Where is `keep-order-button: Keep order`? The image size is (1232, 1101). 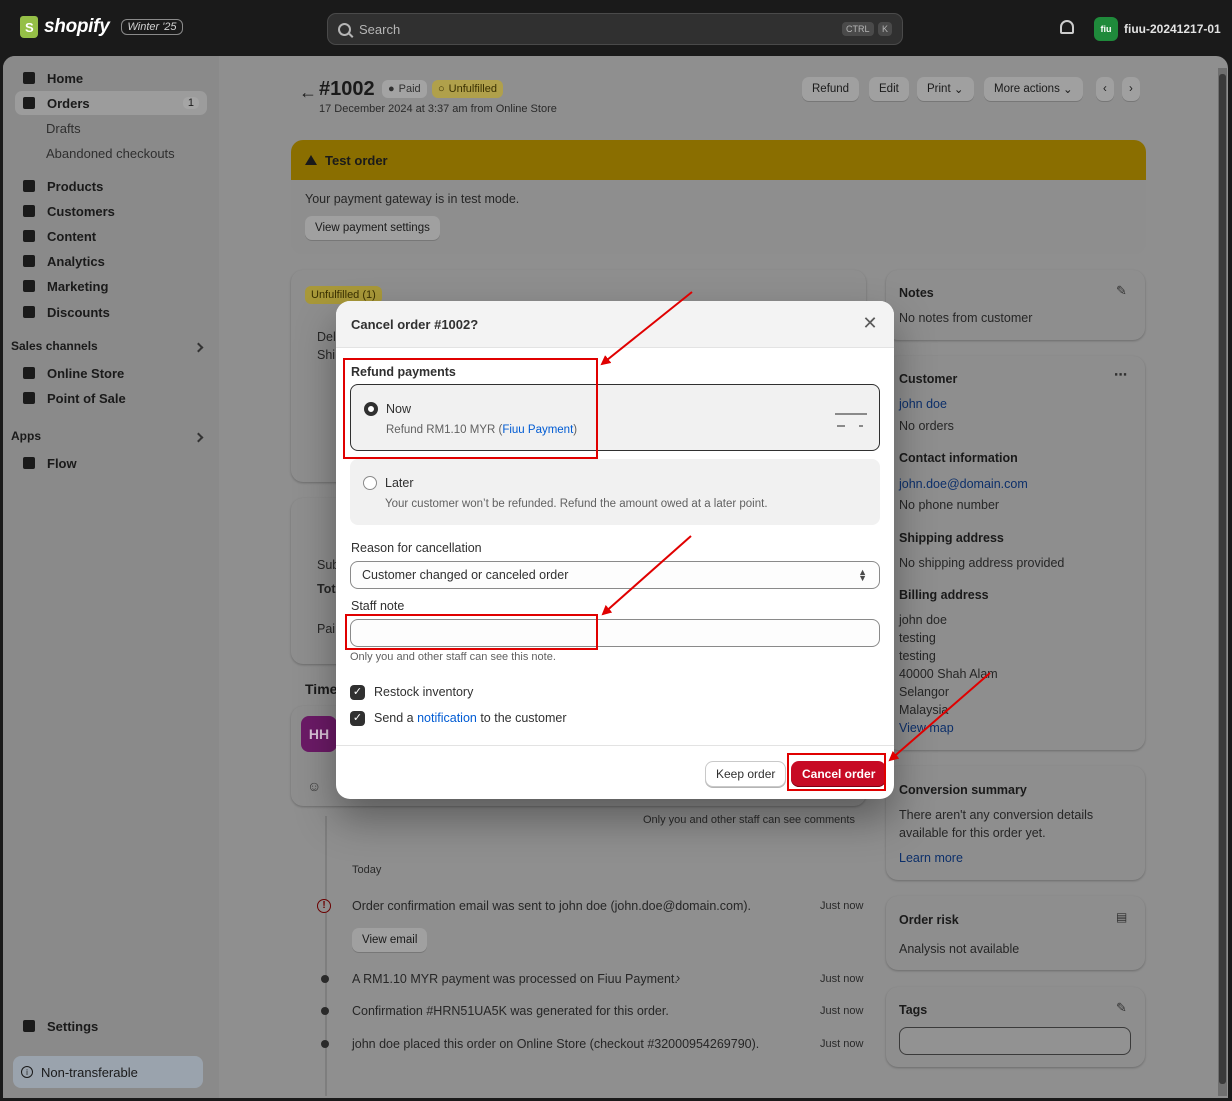 keep-order-button: Keep order is located at coordinates (746, 774).